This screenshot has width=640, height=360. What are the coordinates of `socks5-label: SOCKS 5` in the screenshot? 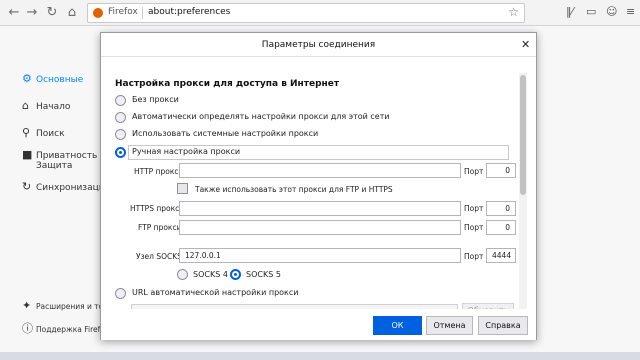 It's located at (263, 274).